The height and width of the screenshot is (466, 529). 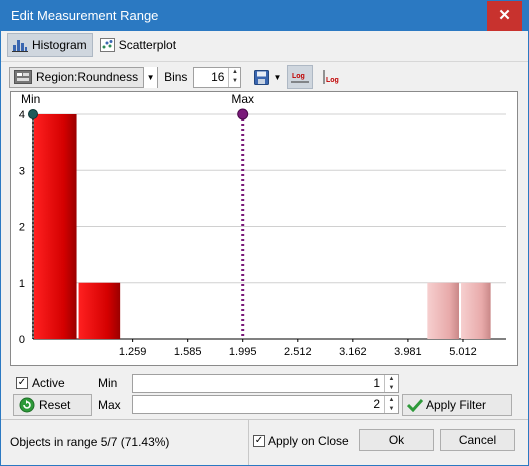 I want to click on cancel-label: Cancel, so click(x=477, y=440).